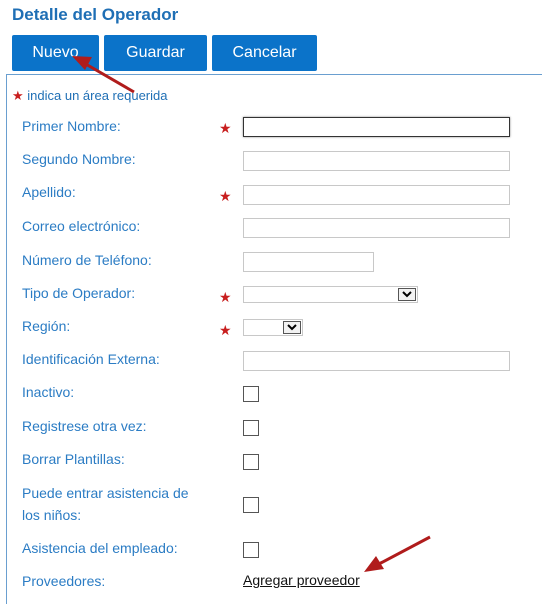 The height and width of the screenshot is (604, 542). What do you see at coordinates (79, 159) in the screenshot?
I see `middle-name-label: Segundo Nombre:` at bounding box center [79, 159].